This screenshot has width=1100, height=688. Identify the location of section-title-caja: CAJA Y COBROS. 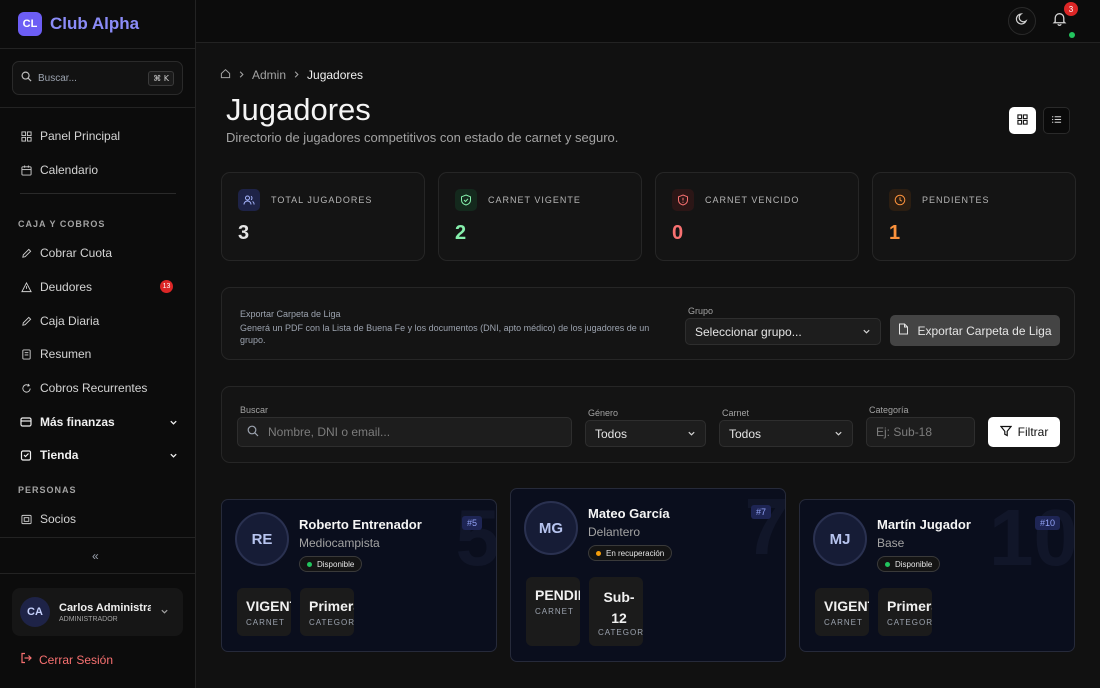
(62, 224).